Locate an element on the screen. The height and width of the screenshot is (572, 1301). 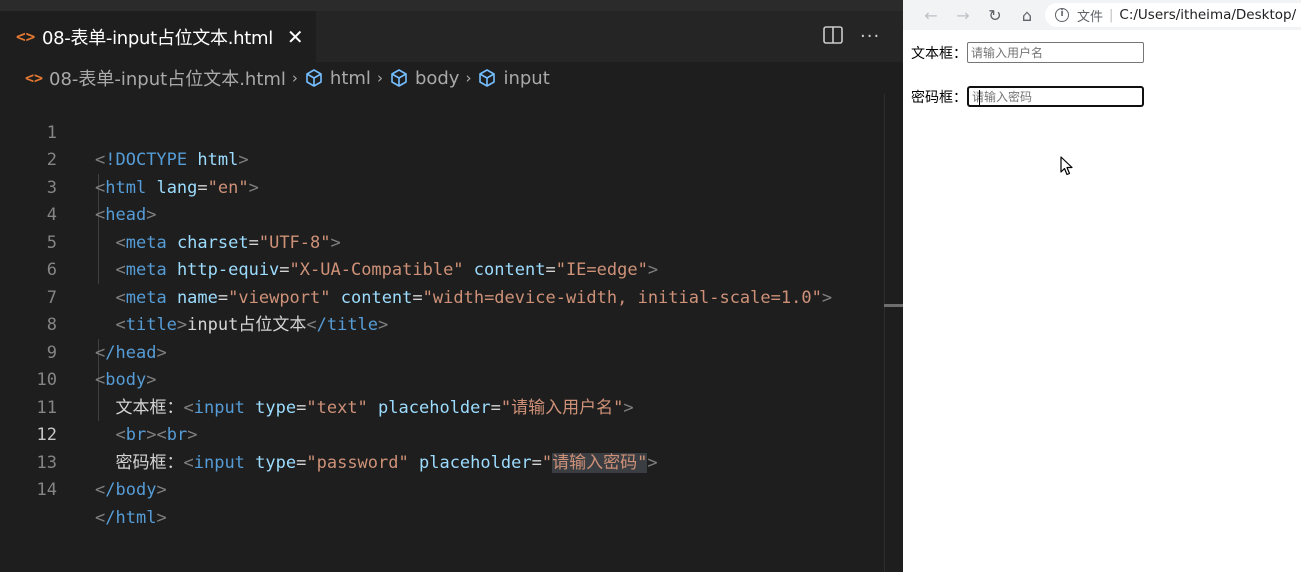
code-line: 8 </head> is located at coordinates (440, 324).